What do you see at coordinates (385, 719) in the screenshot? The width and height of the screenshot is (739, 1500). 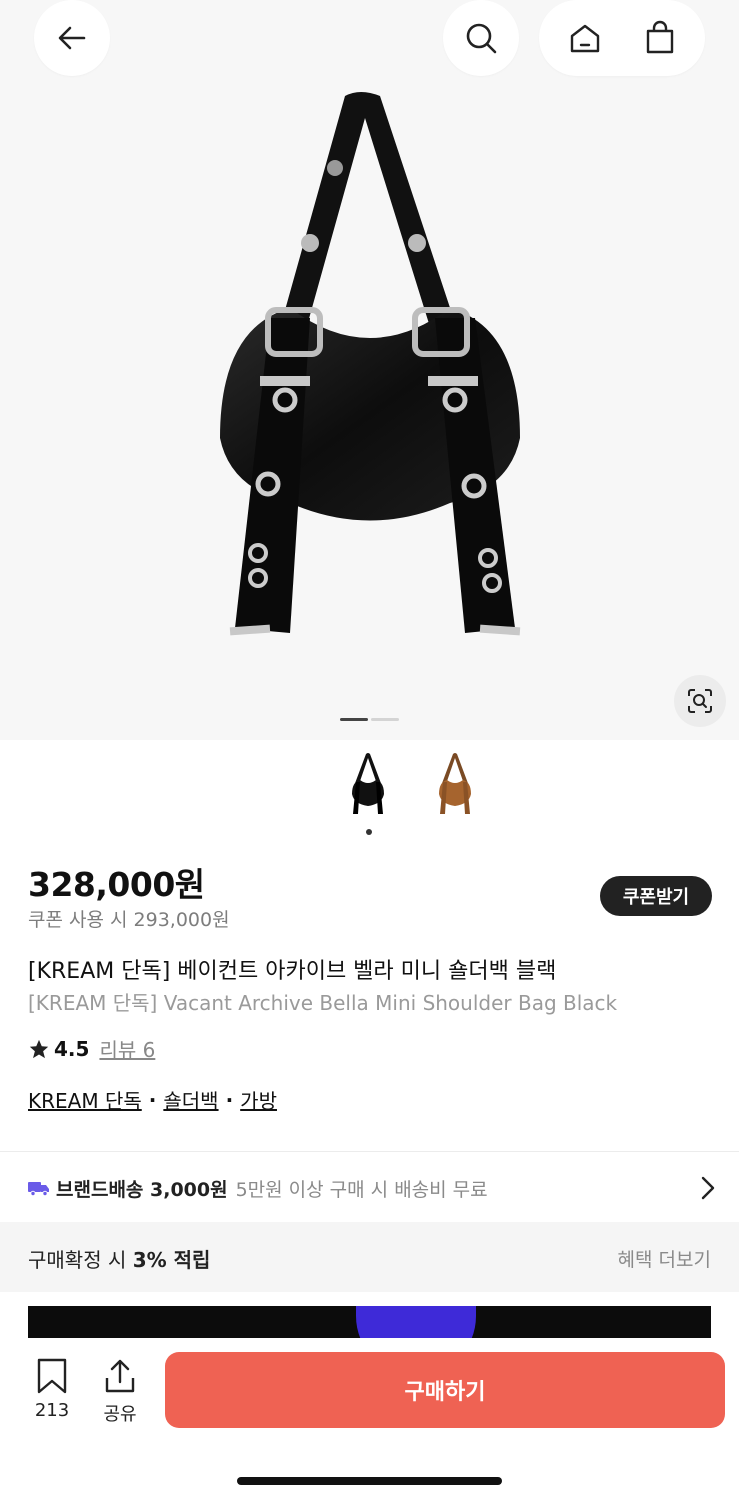 I see `gallery-page-indicator` at bounding box center [385, 719].